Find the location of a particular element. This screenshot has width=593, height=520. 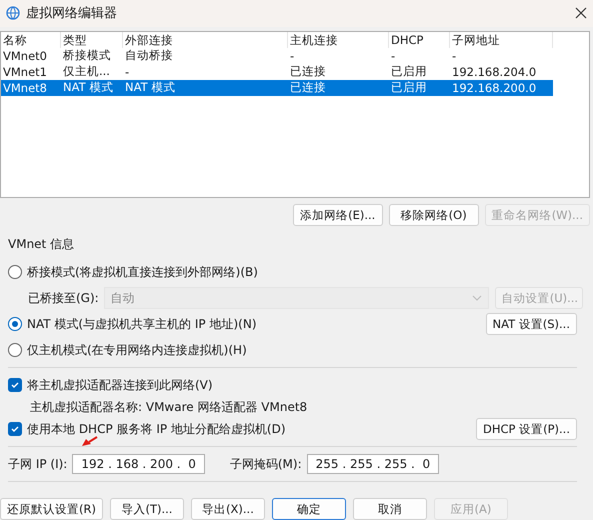

dialog-button: 确定 is located at coordinates (309, 509).